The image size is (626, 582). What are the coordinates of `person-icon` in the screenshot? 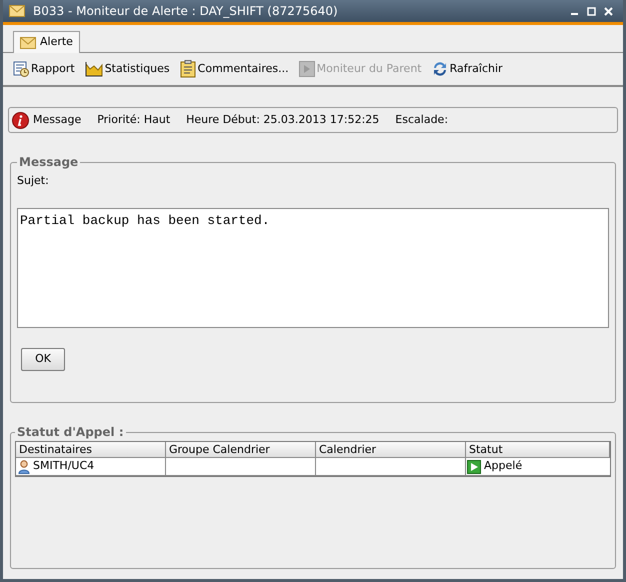 It's located at (24, 467).